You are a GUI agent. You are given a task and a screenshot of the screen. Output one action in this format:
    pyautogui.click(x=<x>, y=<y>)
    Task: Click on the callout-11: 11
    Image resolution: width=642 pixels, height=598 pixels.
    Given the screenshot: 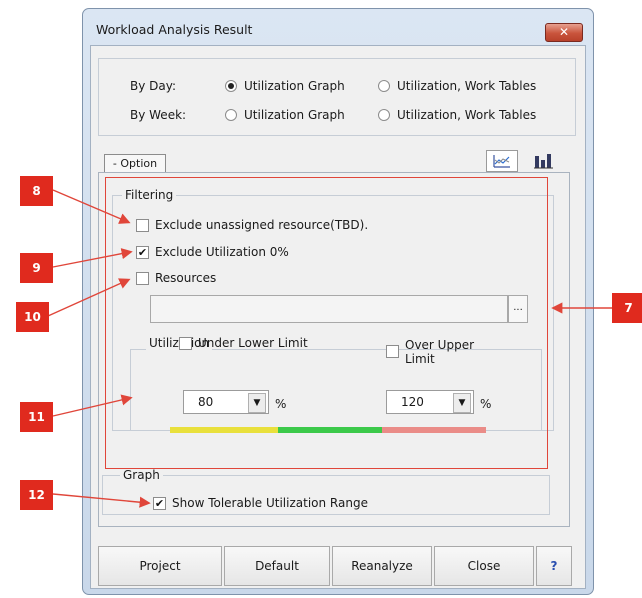 What is the action you would take?
    pyautogui.click(x=36, y=417)
    